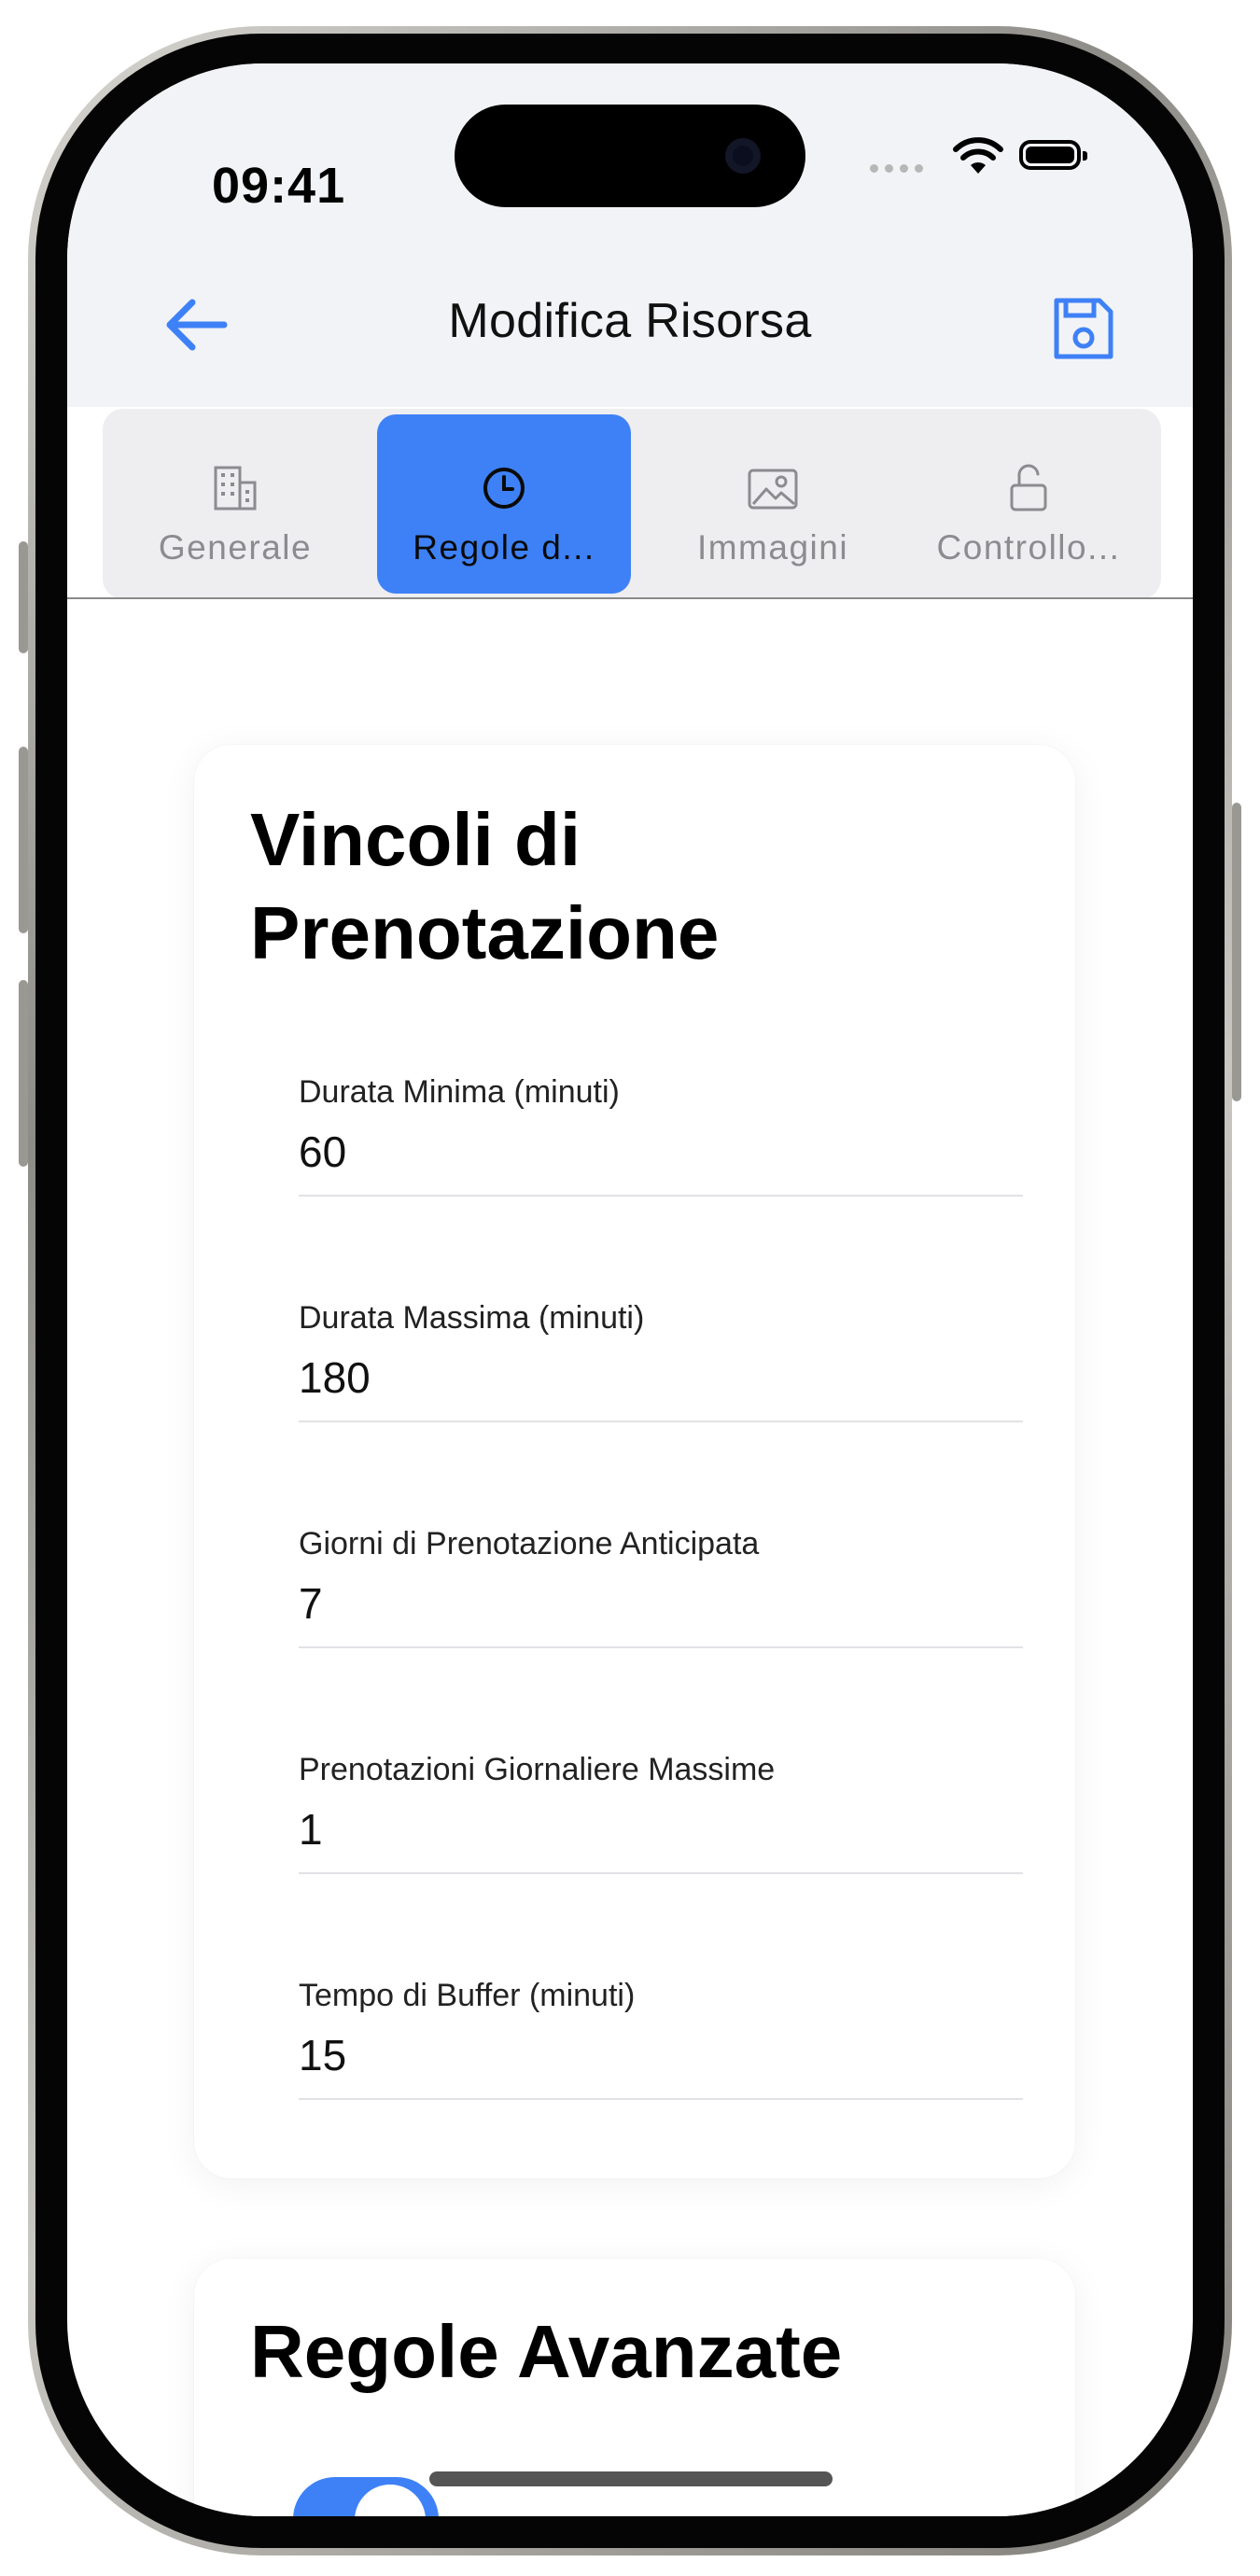  What do you see at coordinates (504, 488) in the screenshot?
I see `clock-icon` at bounding box center [504, 488].